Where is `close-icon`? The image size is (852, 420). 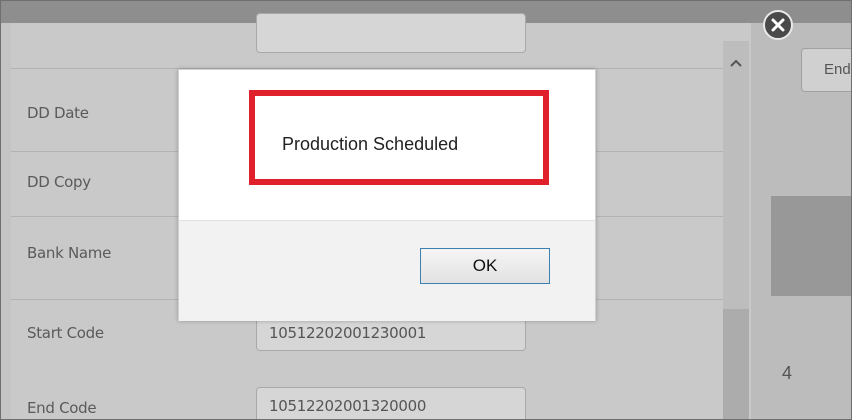
close-icon is located at coordinates (778, 25).